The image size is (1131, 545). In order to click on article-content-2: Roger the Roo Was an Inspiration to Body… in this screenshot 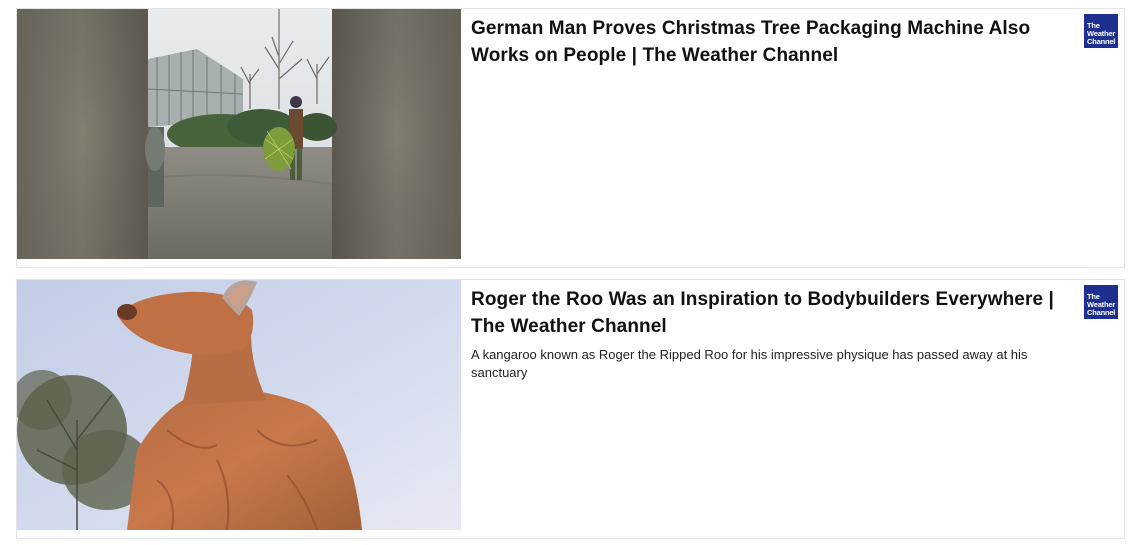, I will do `click(767, 334)`.